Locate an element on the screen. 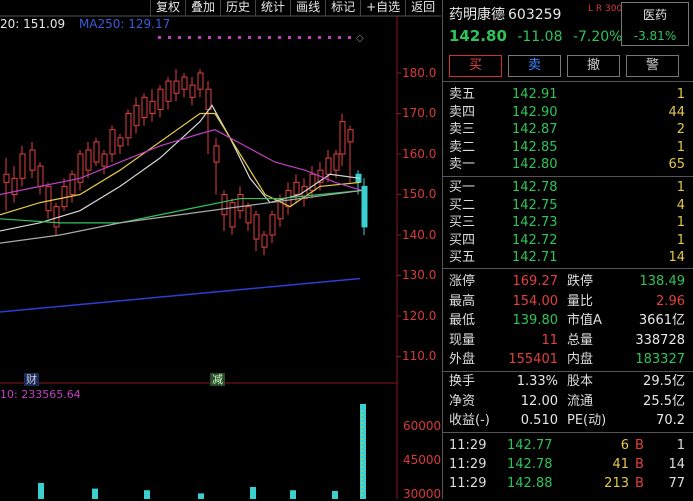 This screenshot has width=693, height=501. toolbar-fuquan-button: 复权 is located at coordinates (167, 8).